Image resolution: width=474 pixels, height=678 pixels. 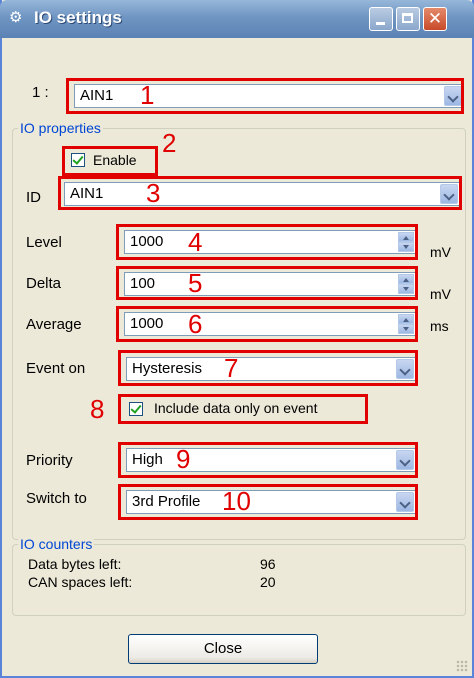 I want to click on average-label: Average, so click(x=54, y=324).